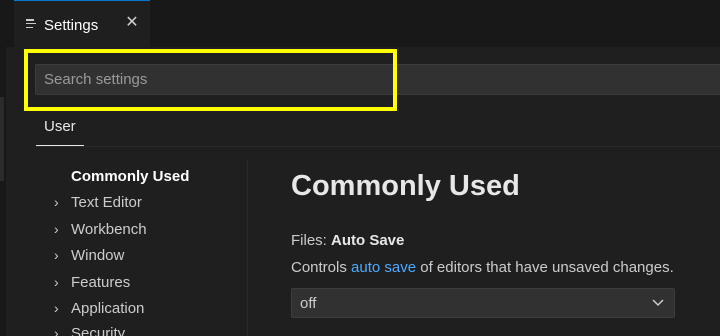  What do you see at coordinates (132, 23) in the screenshot?
I see `close-icon: ✕` at bounding box center [132, 23].